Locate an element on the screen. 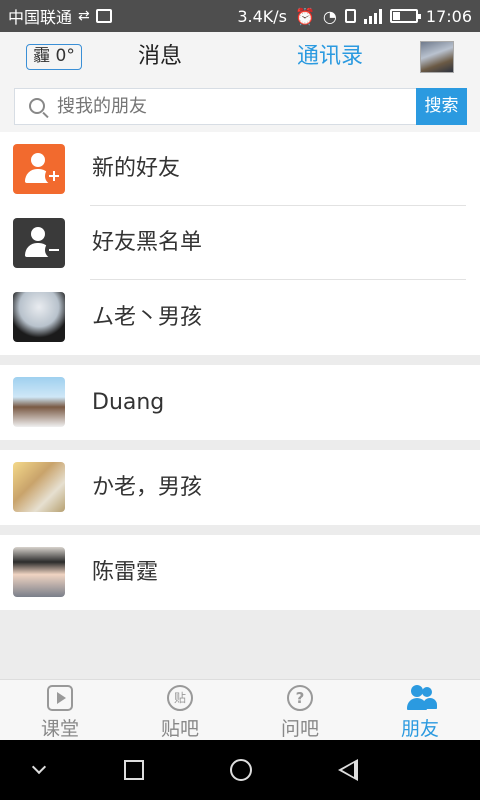  search-box is located at coordinates (216, 106).